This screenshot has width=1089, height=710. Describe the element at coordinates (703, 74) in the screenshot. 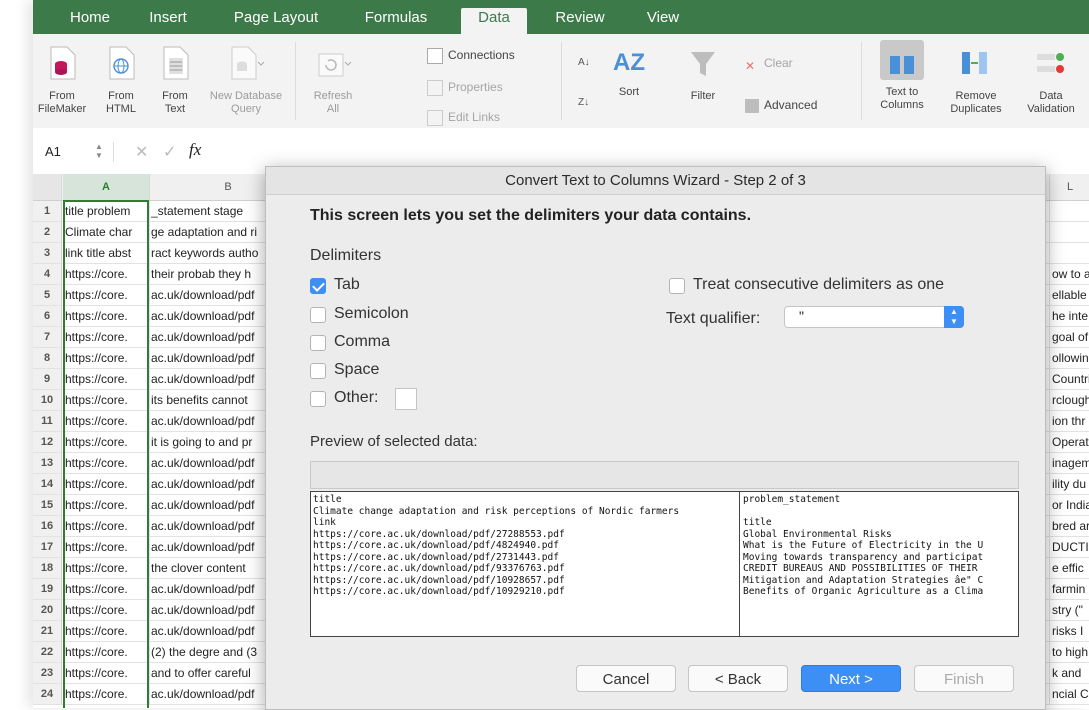

I see `filter-button: Filter` at that location.